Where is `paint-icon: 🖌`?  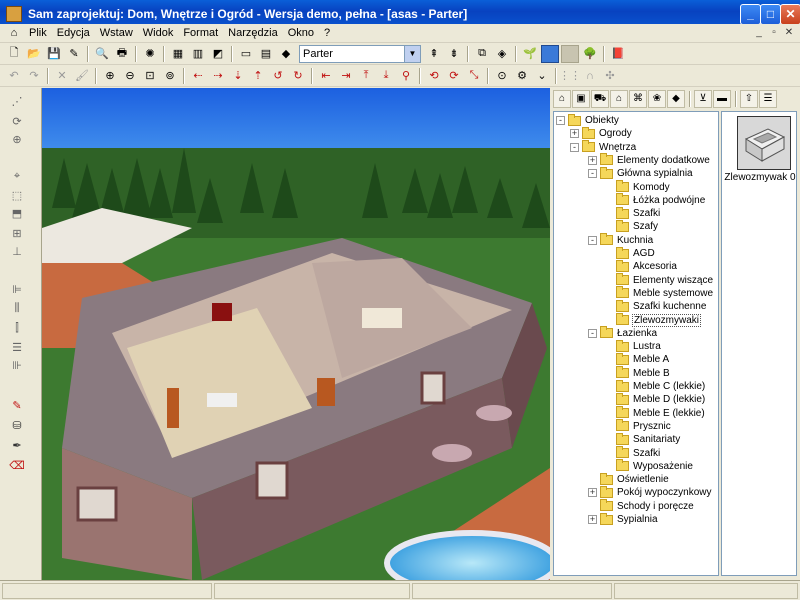 paint-icon: 🖌 is located at coordinates (82, 76).